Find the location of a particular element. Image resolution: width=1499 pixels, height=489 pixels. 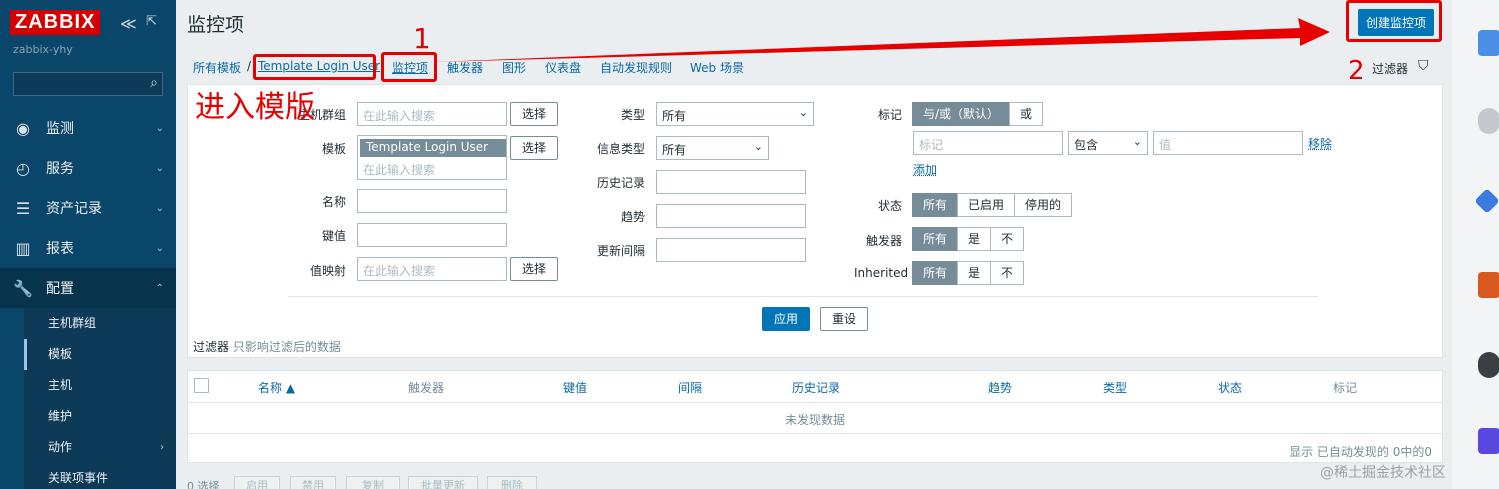

filter-caption: 过滤器 只影响过滤后的数据 is located at coordinates (267, 346).